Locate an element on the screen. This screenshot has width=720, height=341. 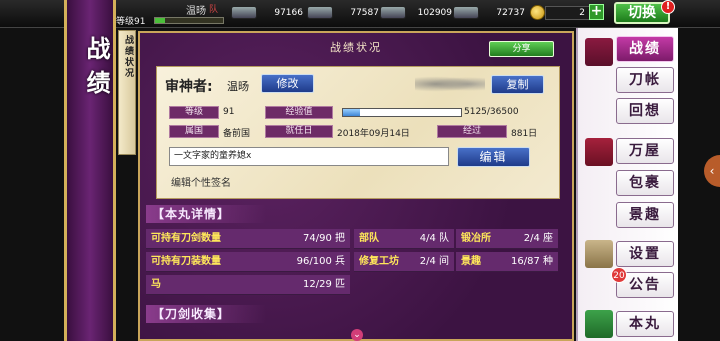
team-tag: 队 is located at coordinates (214, 10).